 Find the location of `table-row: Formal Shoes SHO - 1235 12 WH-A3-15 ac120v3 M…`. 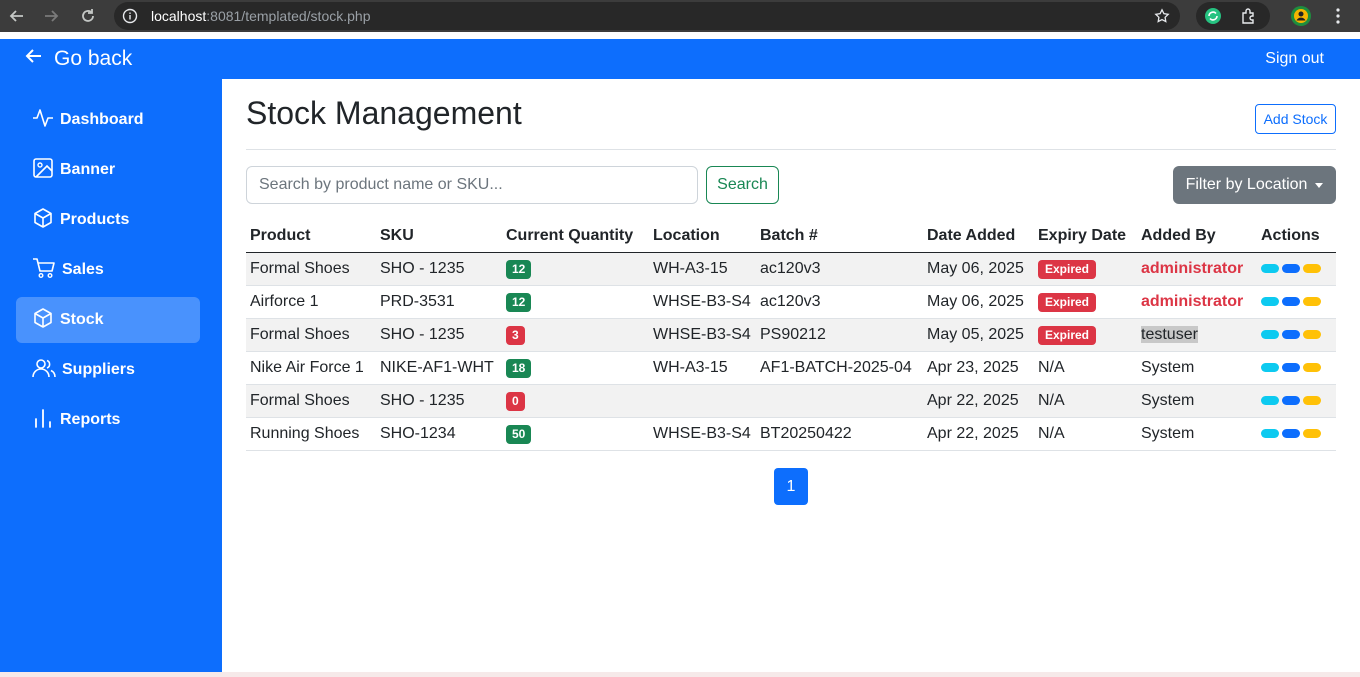

table-row: Formal Shoes SHO - 1235 12 WH-A3-15 ac120v3 M… is located at coordinates (791, 269).